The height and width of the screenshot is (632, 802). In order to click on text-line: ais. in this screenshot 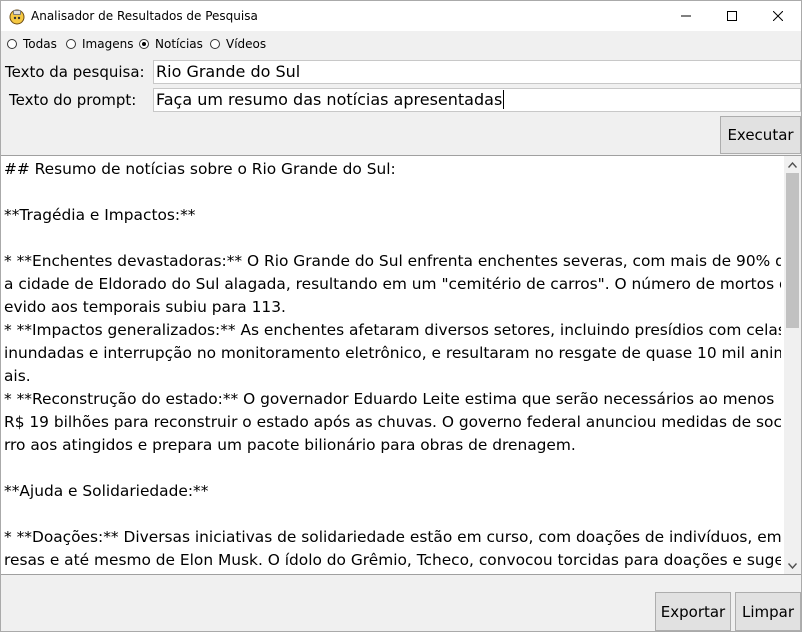, I will do `click(17, 376)`.